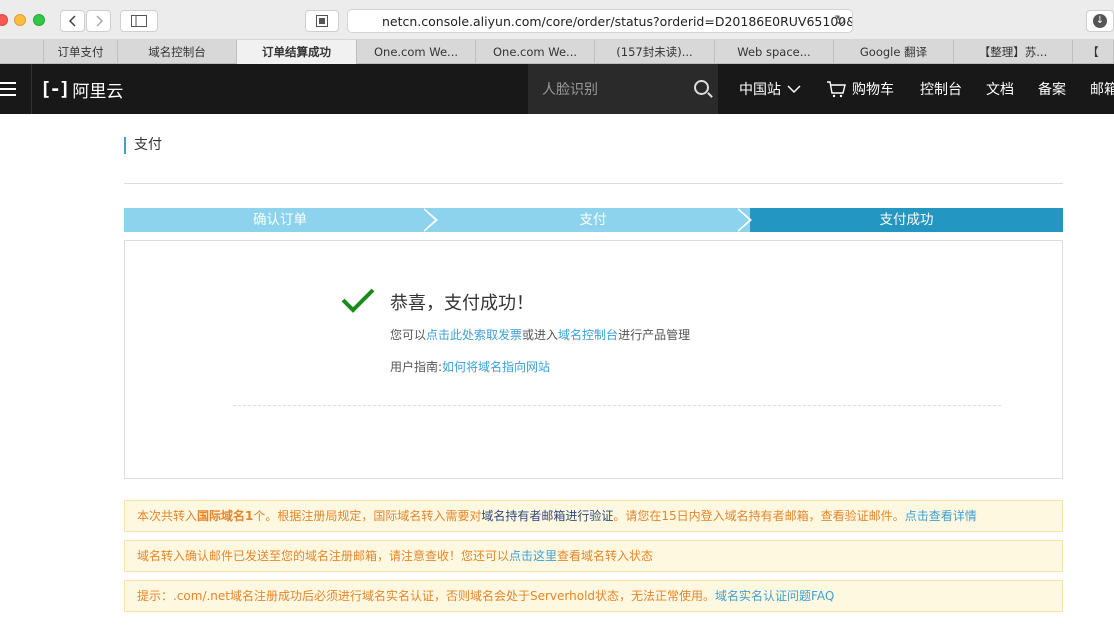 Image resolution: width=1114 pixels, height=626 pixels. I want to click on site-header: [-] 阿里云 人脸识别 中国站 购物车 控制台 文档 备案 邮箱, so click(557, 89).